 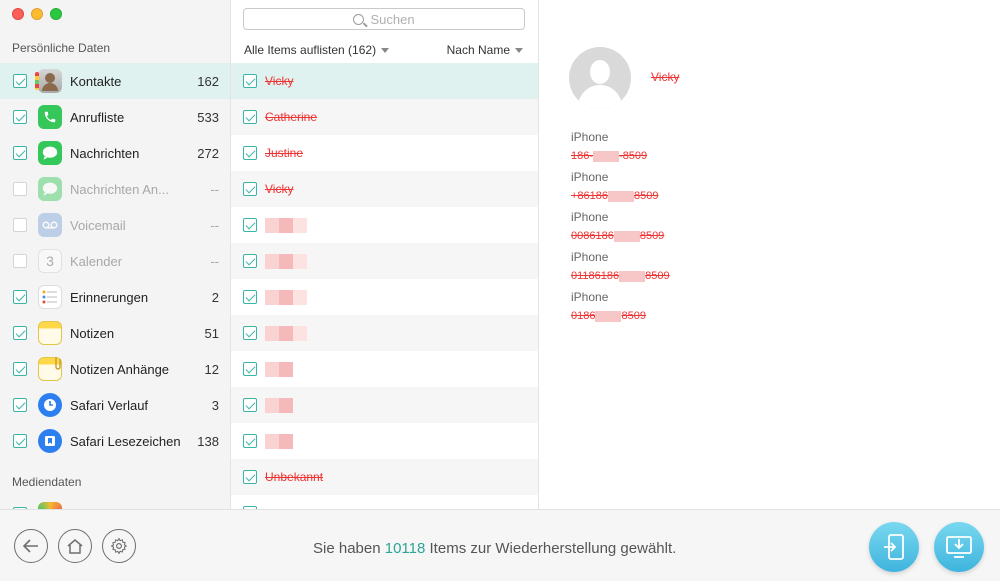 I want to click on close-window-button, so click(x=18, y=14).